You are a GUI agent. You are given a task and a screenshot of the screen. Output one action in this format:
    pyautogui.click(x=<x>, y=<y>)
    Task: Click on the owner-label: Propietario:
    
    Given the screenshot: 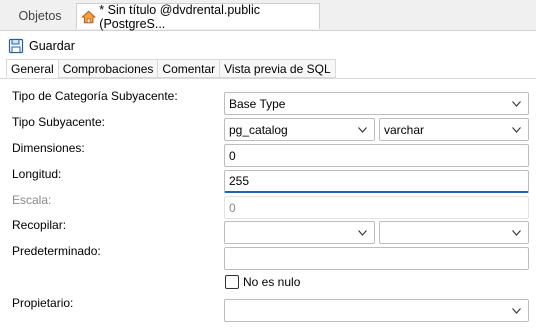 What is the action you would take?
    pyautogui.click(x=43, y=303)
    